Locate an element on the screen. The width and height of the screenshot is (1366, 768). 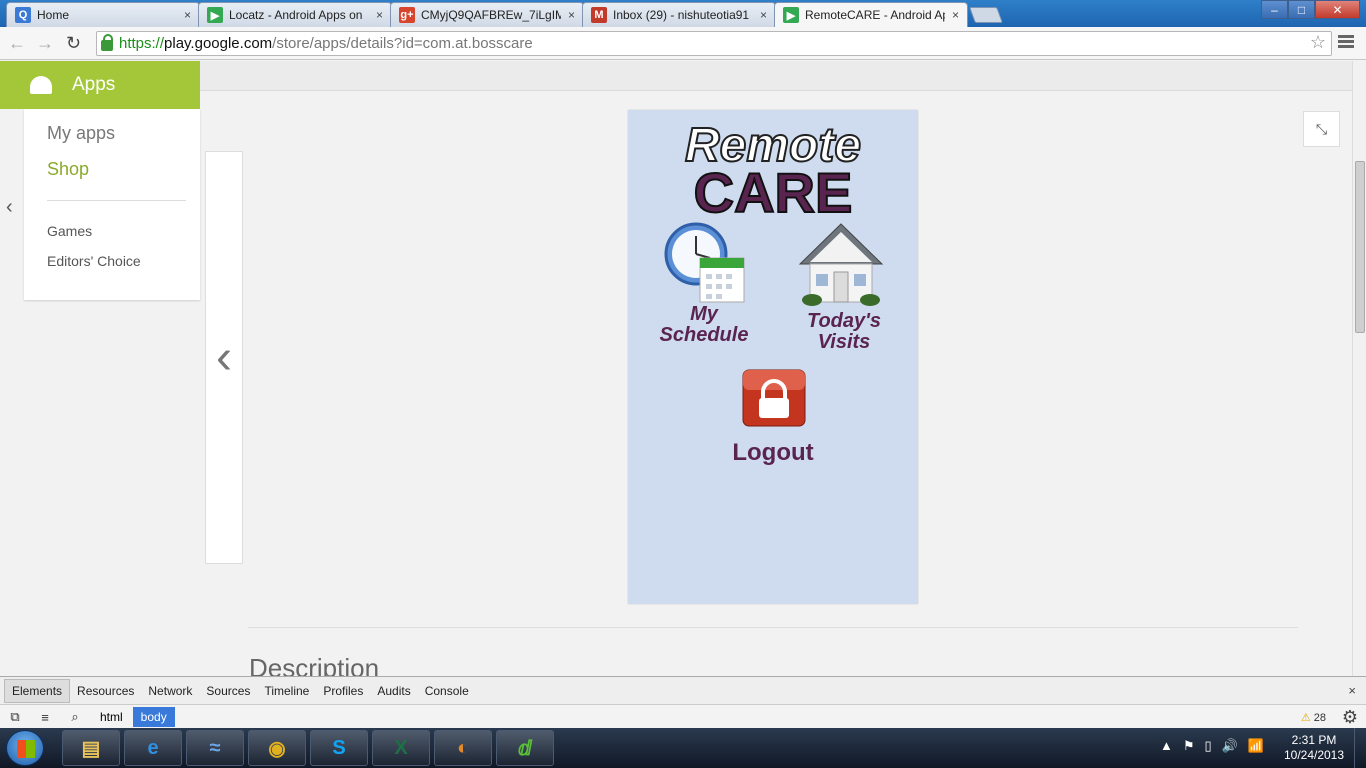
tab-title: CMyjQ9QAFBREw_7iLgIM is located at coordinates (491, 15).